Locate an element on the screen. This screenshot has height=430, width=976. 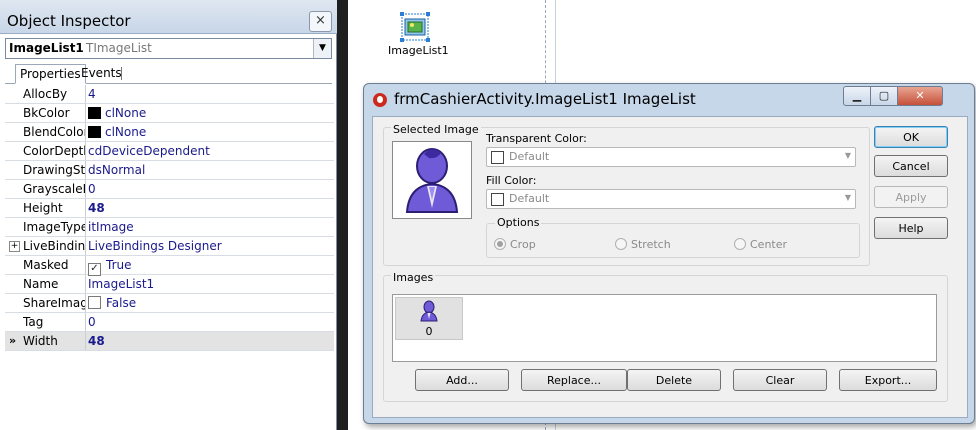
delete-button: Delete is located at coordinates (674, 380).